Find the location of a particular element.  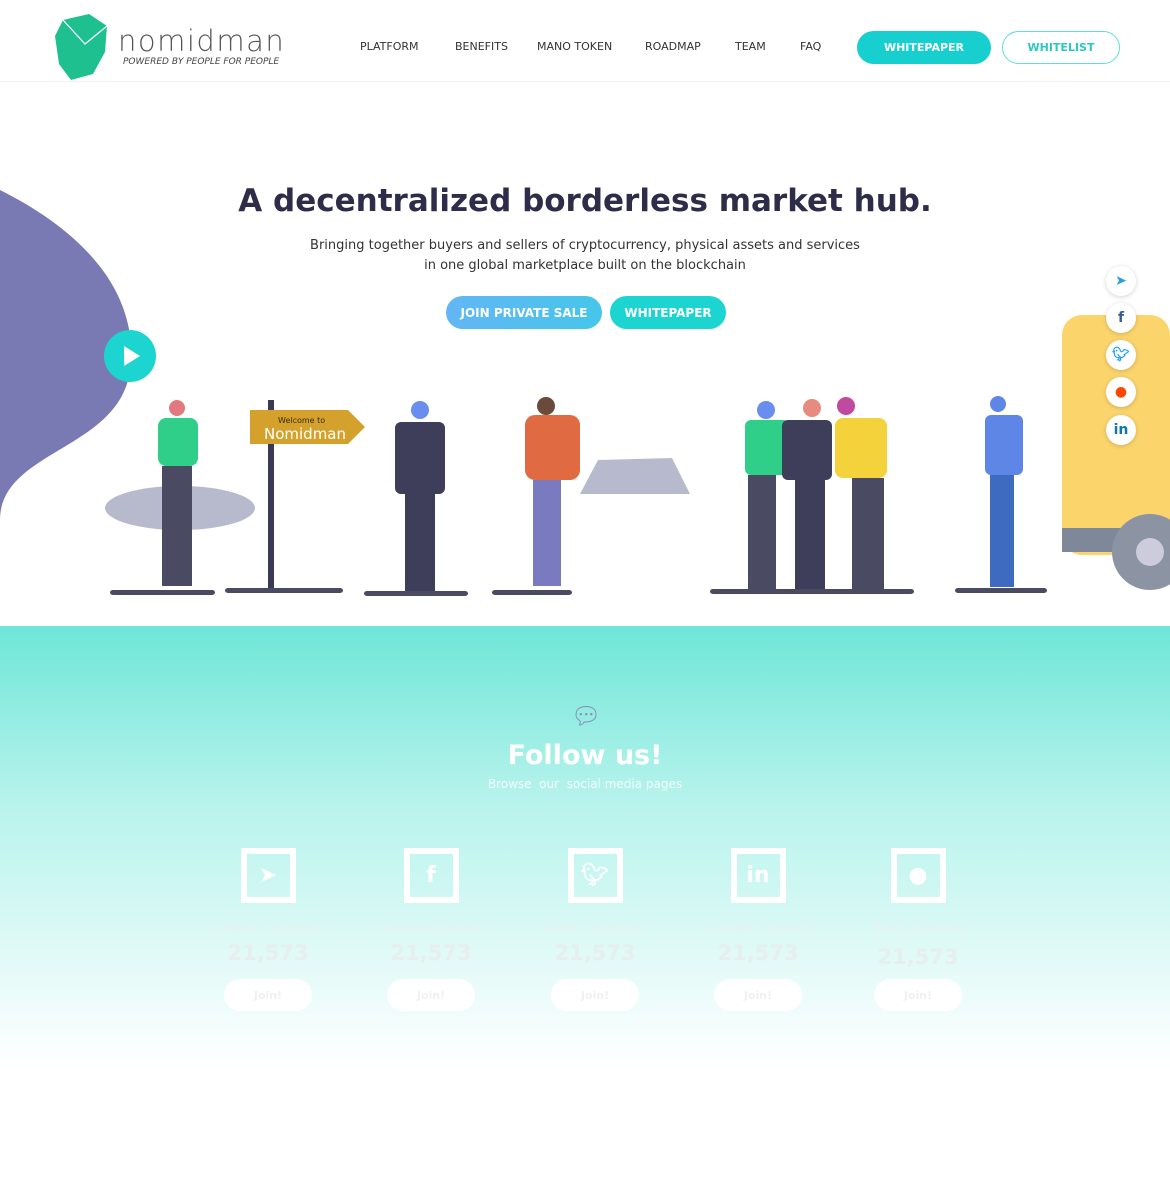

side-twitter-button: 🐦︎ is located at coordinates (1121, 355).